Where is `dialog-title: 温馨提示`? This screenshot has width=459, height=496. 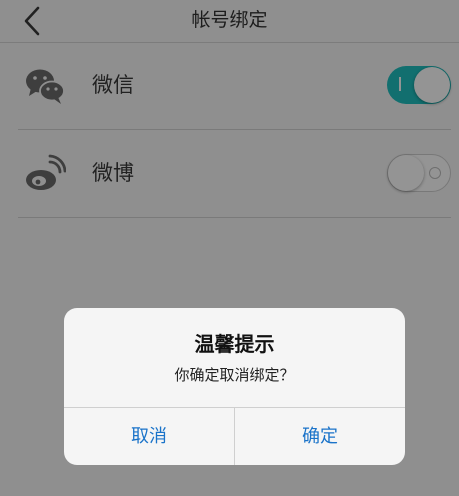
dialog-title: 温馨提示 is located at coordinates (234, 344).